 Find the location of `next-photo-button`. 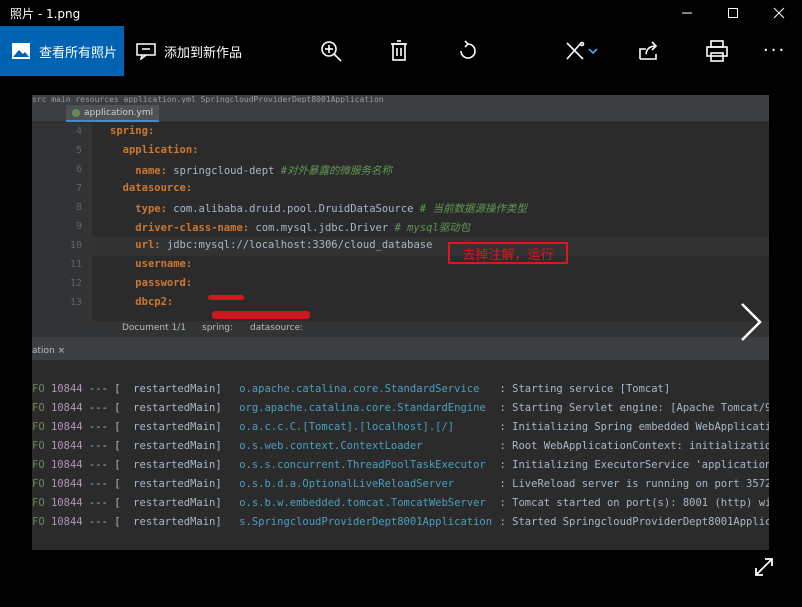

next-photo-button is located at coordinates (751, 322).